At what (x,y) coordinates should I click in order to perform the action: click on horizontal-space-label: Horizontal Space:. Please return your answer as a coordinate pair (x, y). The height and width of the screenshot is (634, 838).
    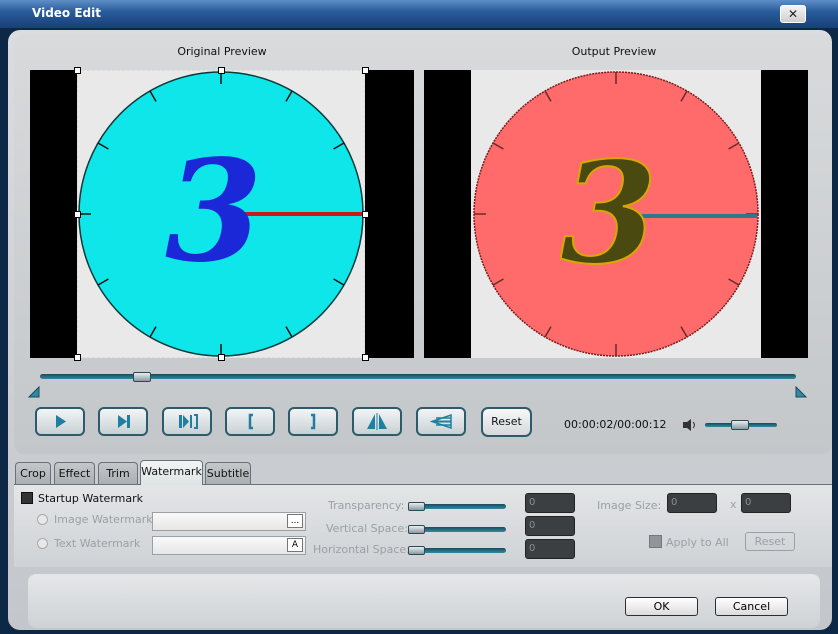
    Looking at the image, I should click on (361, 549).